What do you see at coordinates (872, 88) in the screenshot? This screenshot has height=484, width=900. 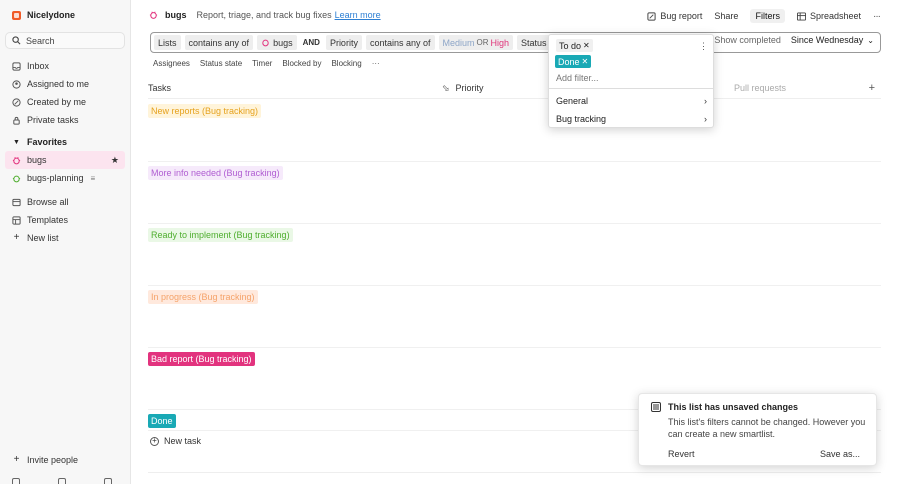 I see `add-column-icon: +` at bounding box center [872, 88].